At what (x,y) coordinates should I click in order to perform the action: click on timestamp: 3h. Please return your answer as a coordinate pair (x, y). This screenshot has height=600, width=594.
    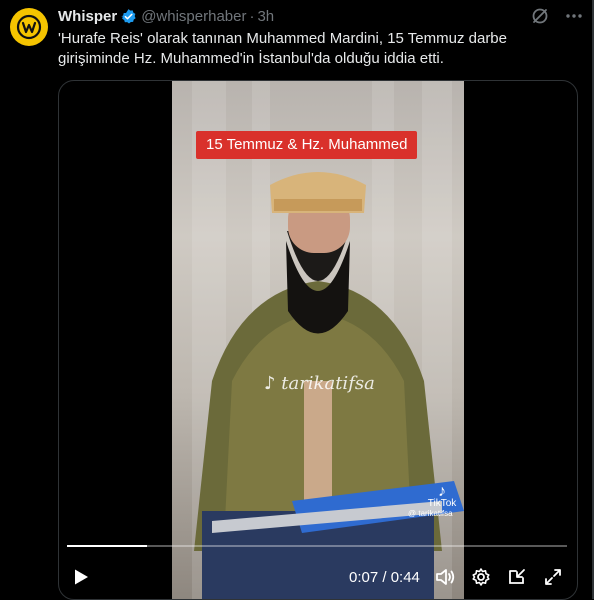
    Looking at the image, I should click on (265, 16).